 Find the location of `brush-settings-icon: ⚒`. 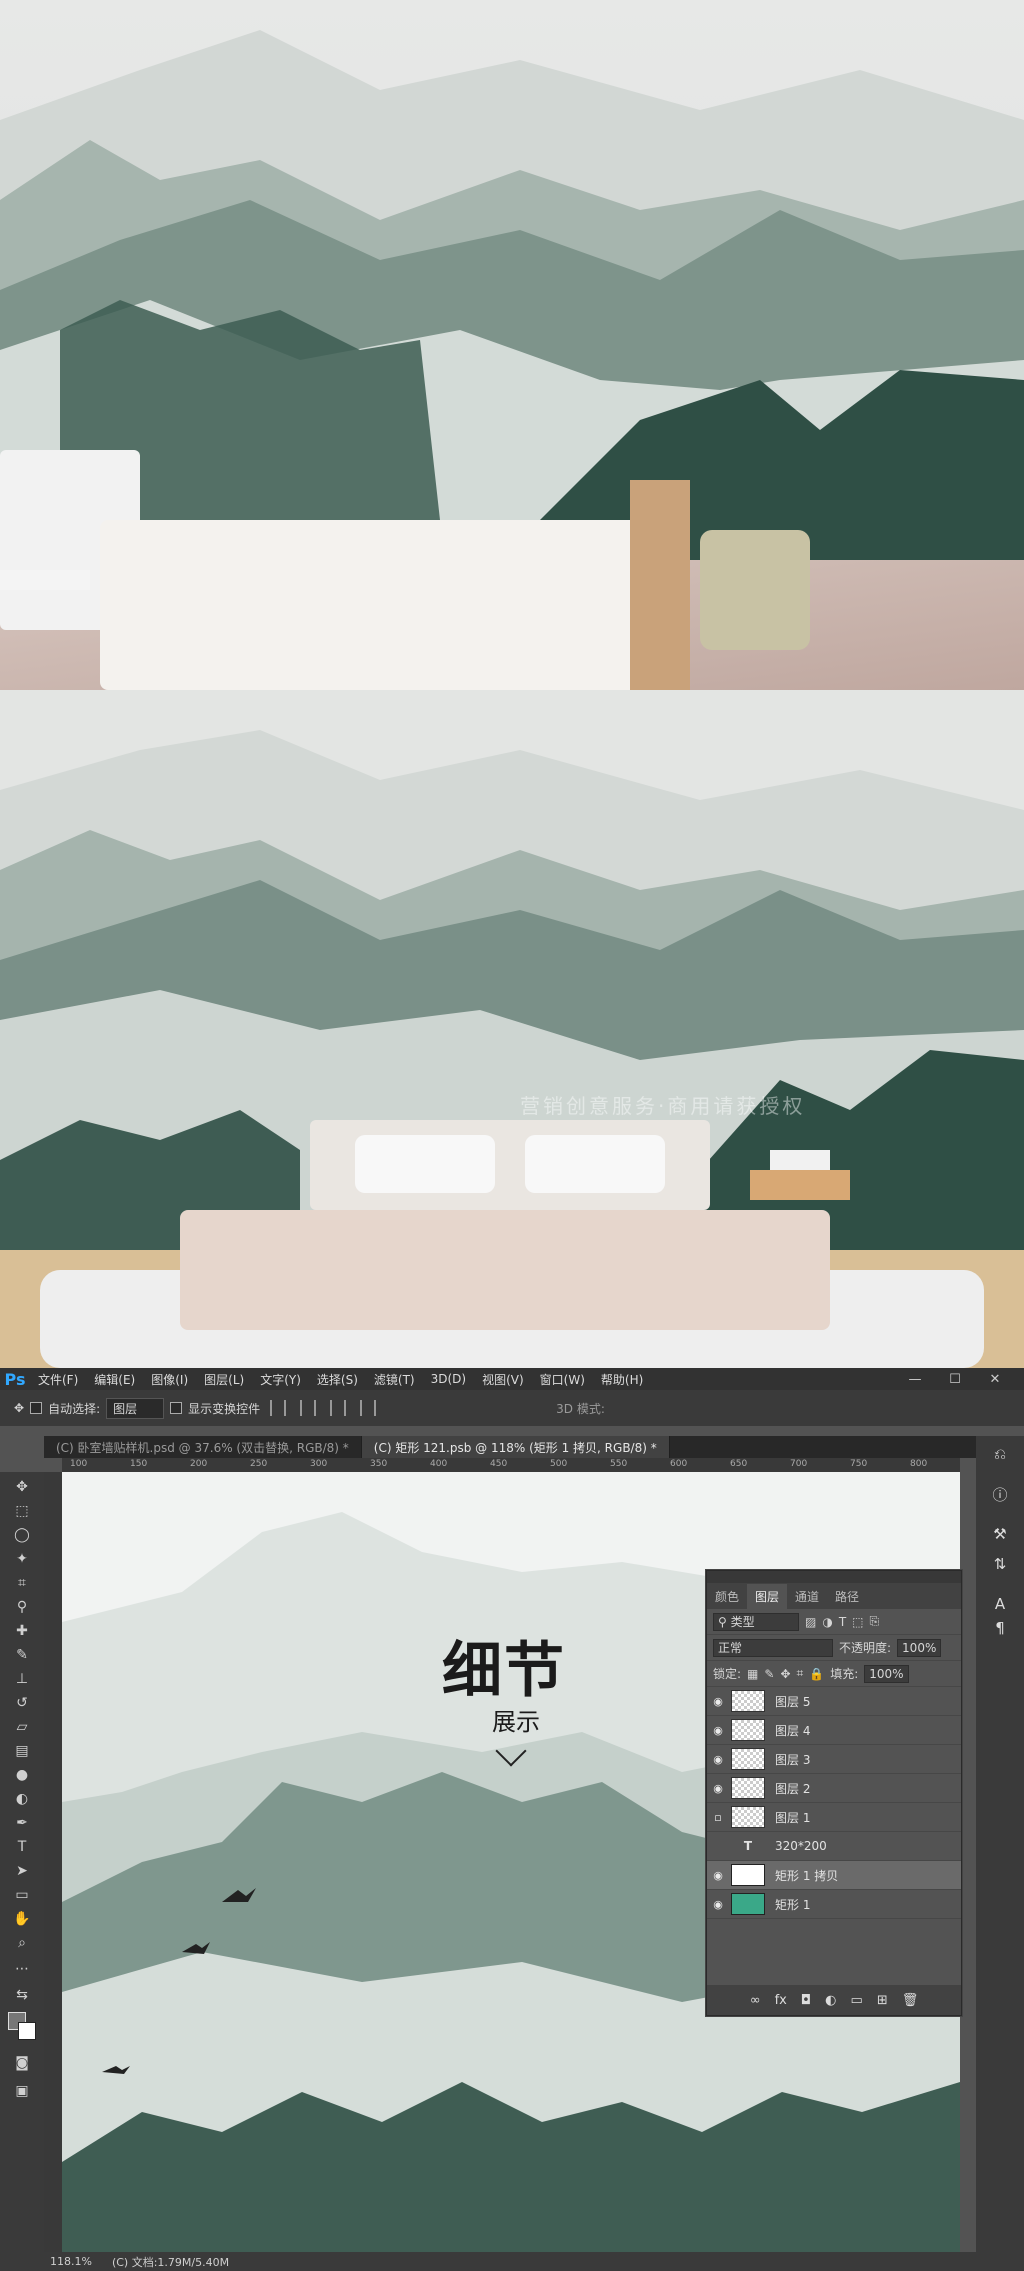

brush-settings-icon: ⚒ is located at coordinates (1000, 1534).